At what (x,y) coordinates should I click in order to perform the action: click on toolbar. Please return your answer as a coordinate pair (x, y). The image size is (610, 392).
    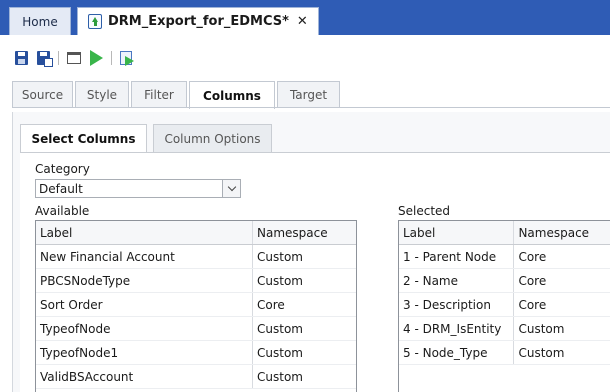
    Looking at the image, I should click on (76, 58).